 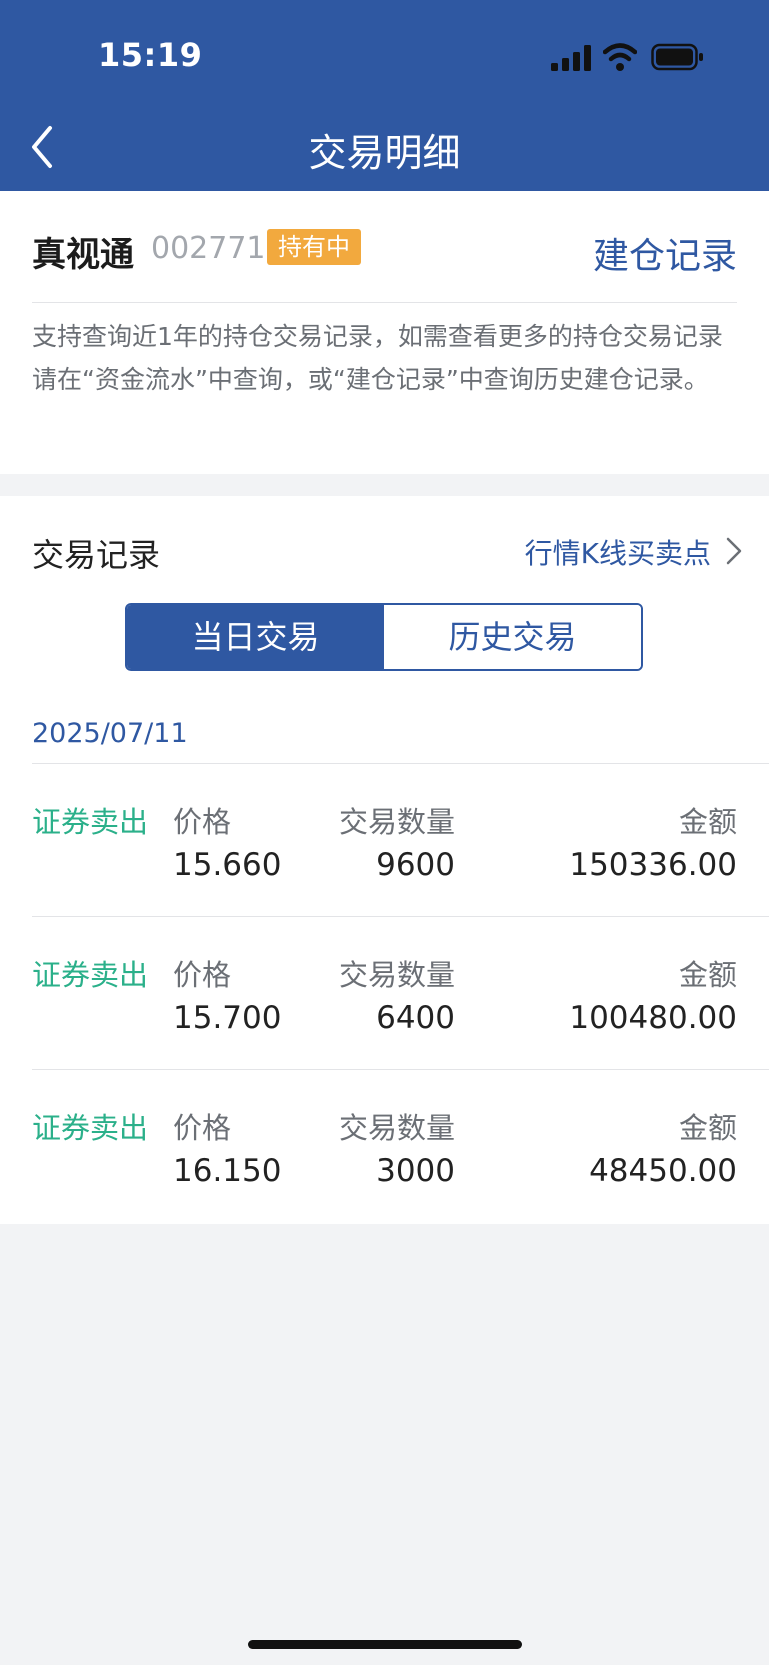 What do you see at coordinates (734, 551) in the screenshot?
I see `chevron-right-icon` at bounding box center [734, 551].